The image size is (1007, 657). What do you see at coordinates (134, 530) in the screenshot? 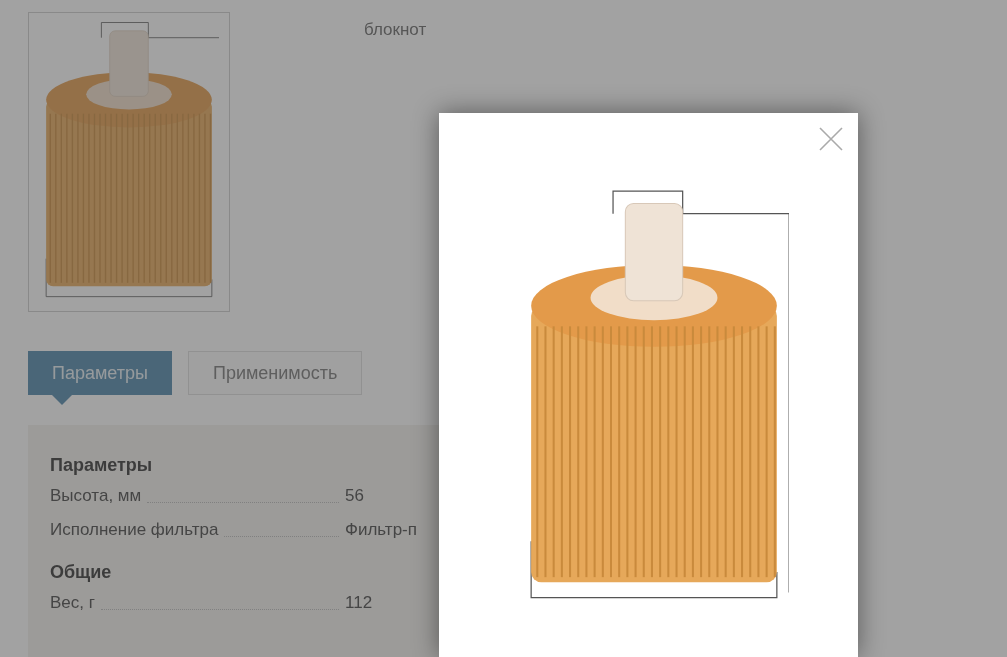
I see `parameter-label: Исполнение фильтра` at bounding box center [134, 530].